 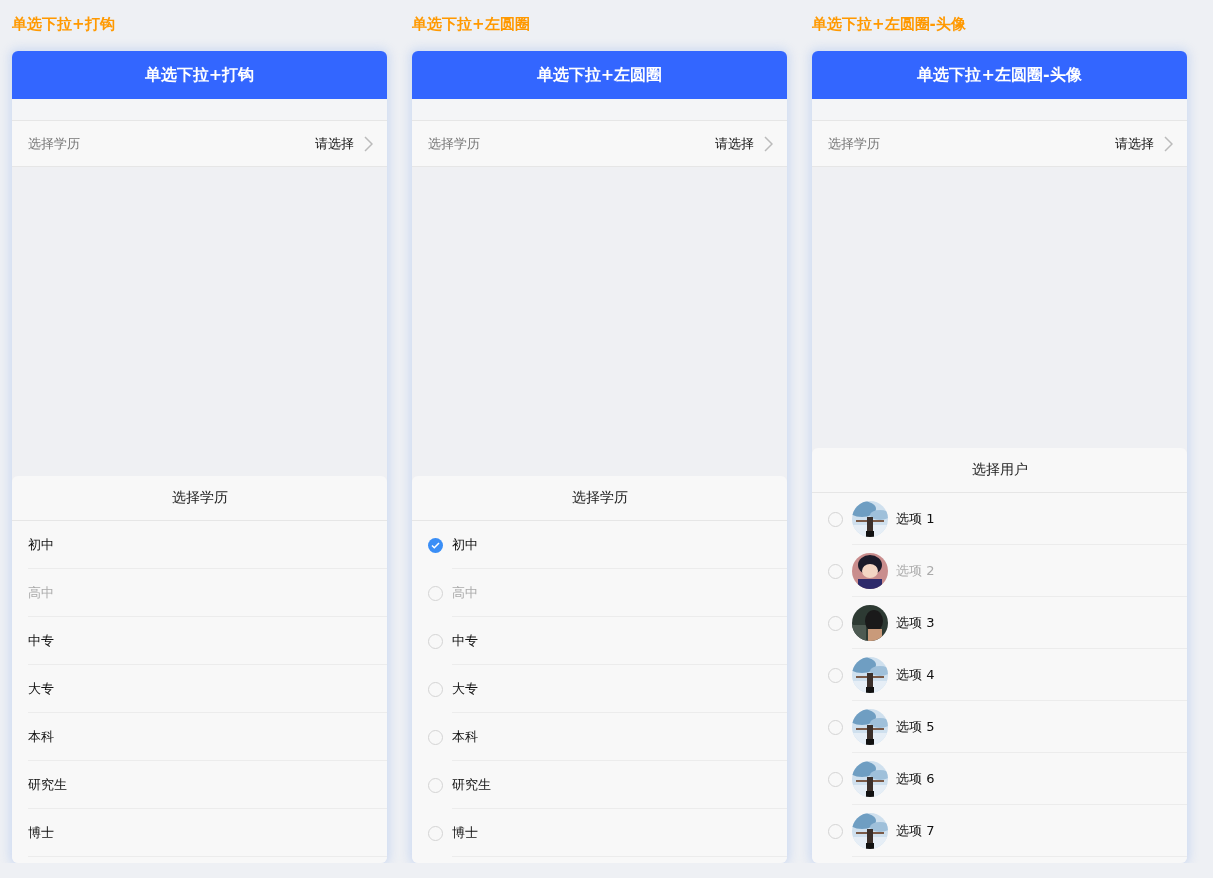 What do you see at coordinates (916, 519) in the screenshot?
I see `option-label: 选项 1` at bounding box center [916, 519].